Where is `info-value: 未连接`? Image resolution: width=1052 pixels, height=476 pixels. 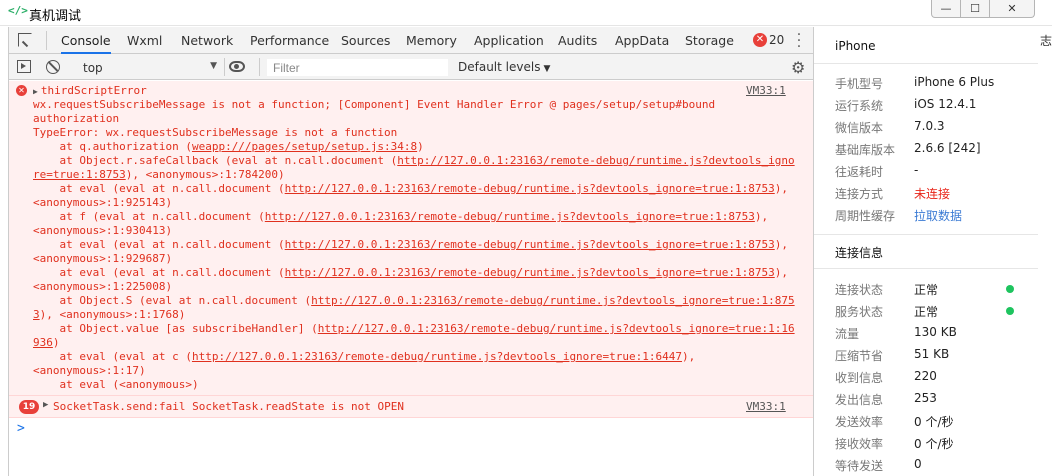
info-value: 未连接 is located at coordinates (932, 194).